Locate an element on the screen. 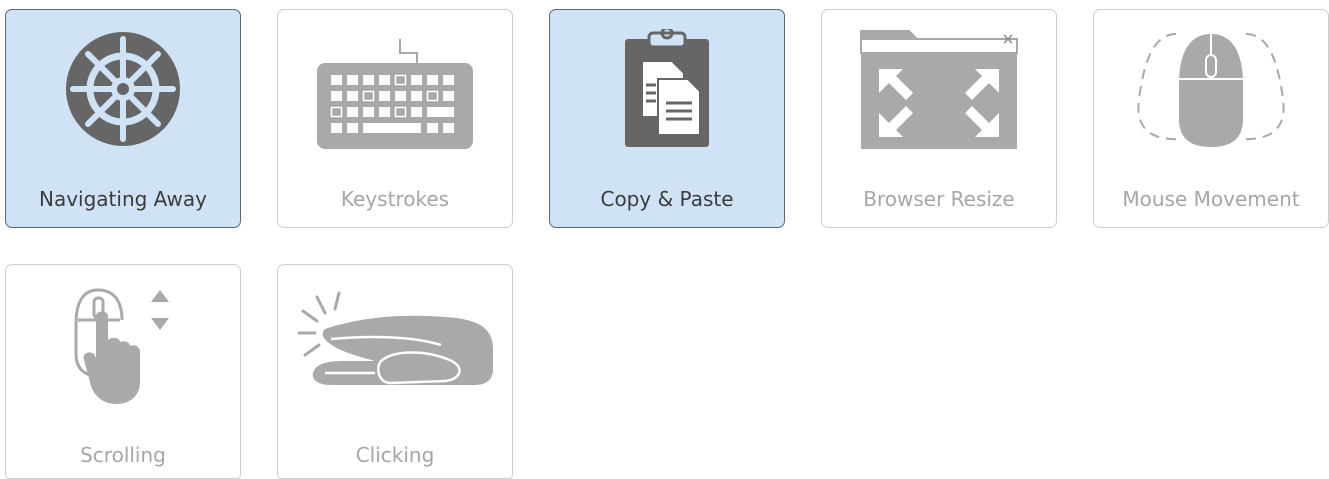  scroll-mouse-icon is located at coordinates (123, 344).